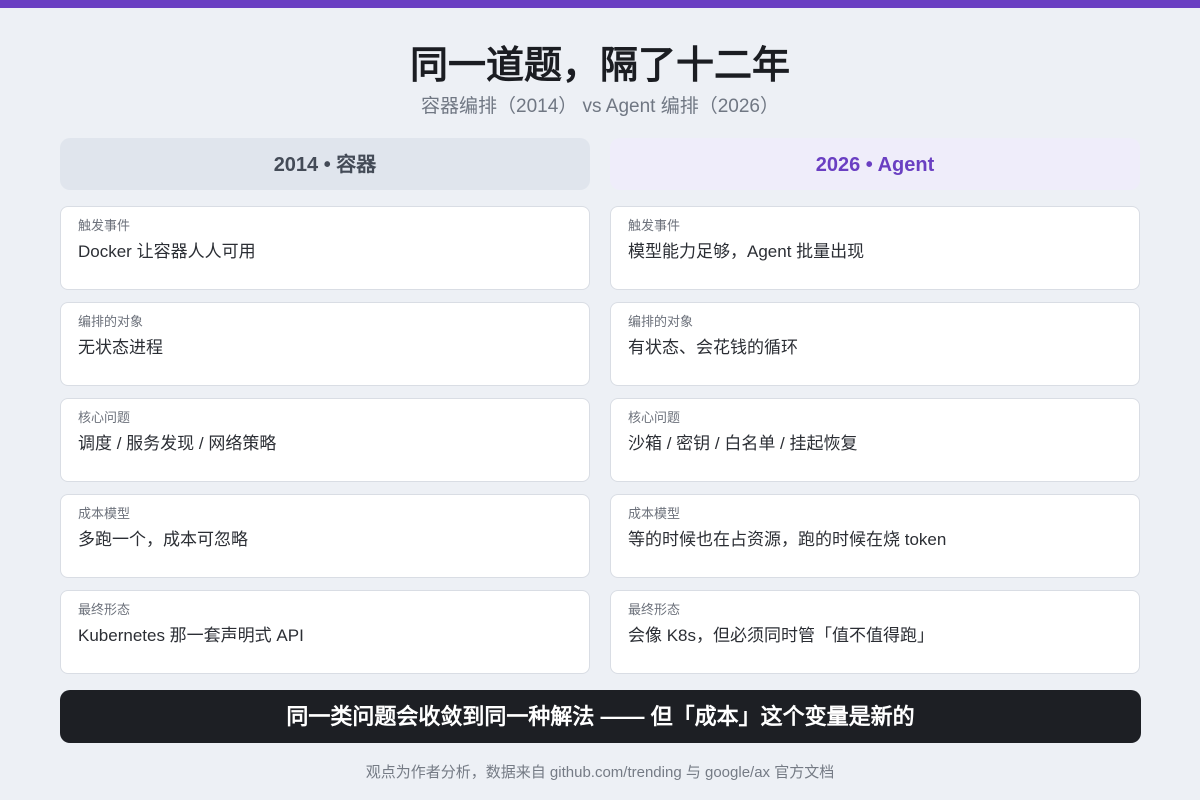 This screenshot has height=800, width=1200. Describe the element at coordinates (875, 248) in the screenshot. I see `card-trigger-event-2026: 触发事件 模型能力足够，Agent 批量出现` at that location.